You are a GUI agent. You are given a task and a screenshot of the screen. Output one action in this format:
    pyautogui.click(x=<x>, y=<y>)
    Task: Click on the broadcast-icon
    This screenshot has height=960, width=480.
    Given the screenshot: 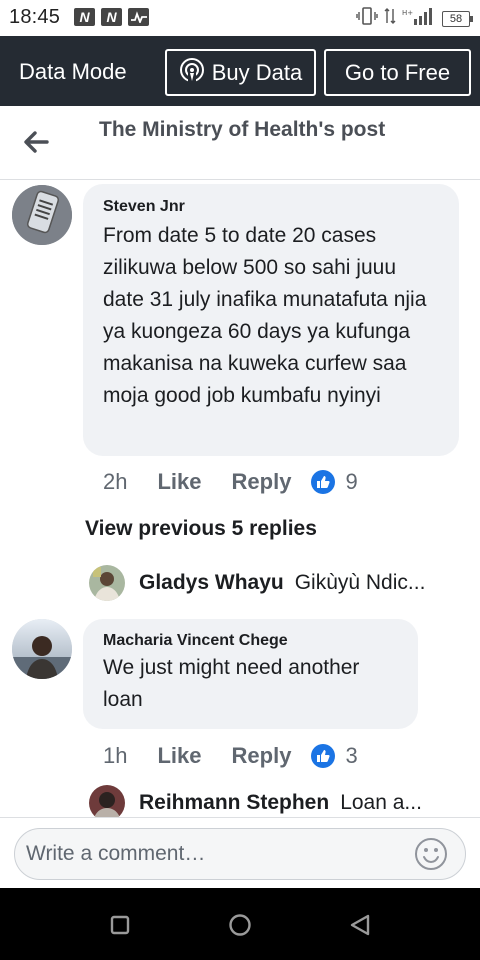 What is the action you would take?
    pyautogui.click(x=192, y=73)
    